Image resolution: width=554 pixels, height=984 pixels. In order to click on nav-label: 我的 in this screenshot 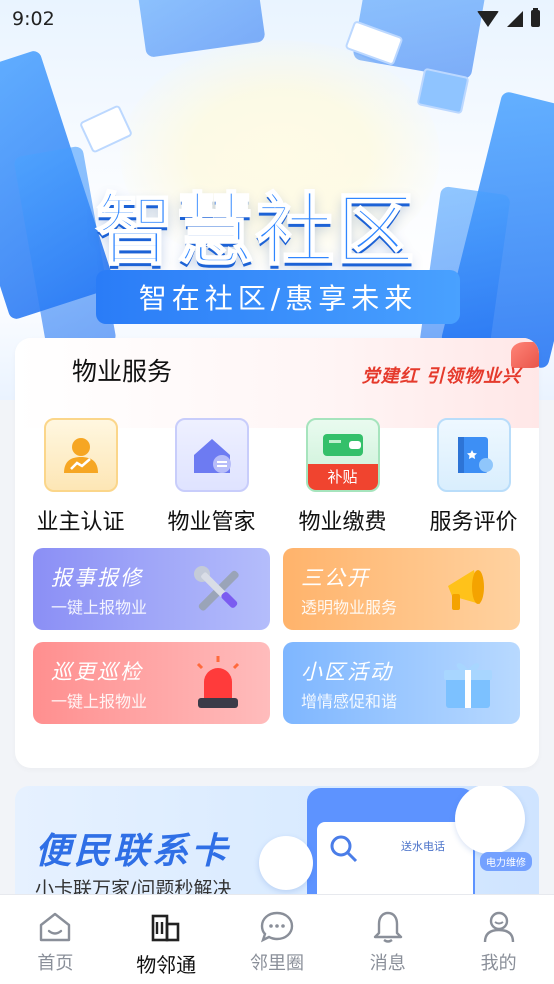, I will do `click(498, 963)`.